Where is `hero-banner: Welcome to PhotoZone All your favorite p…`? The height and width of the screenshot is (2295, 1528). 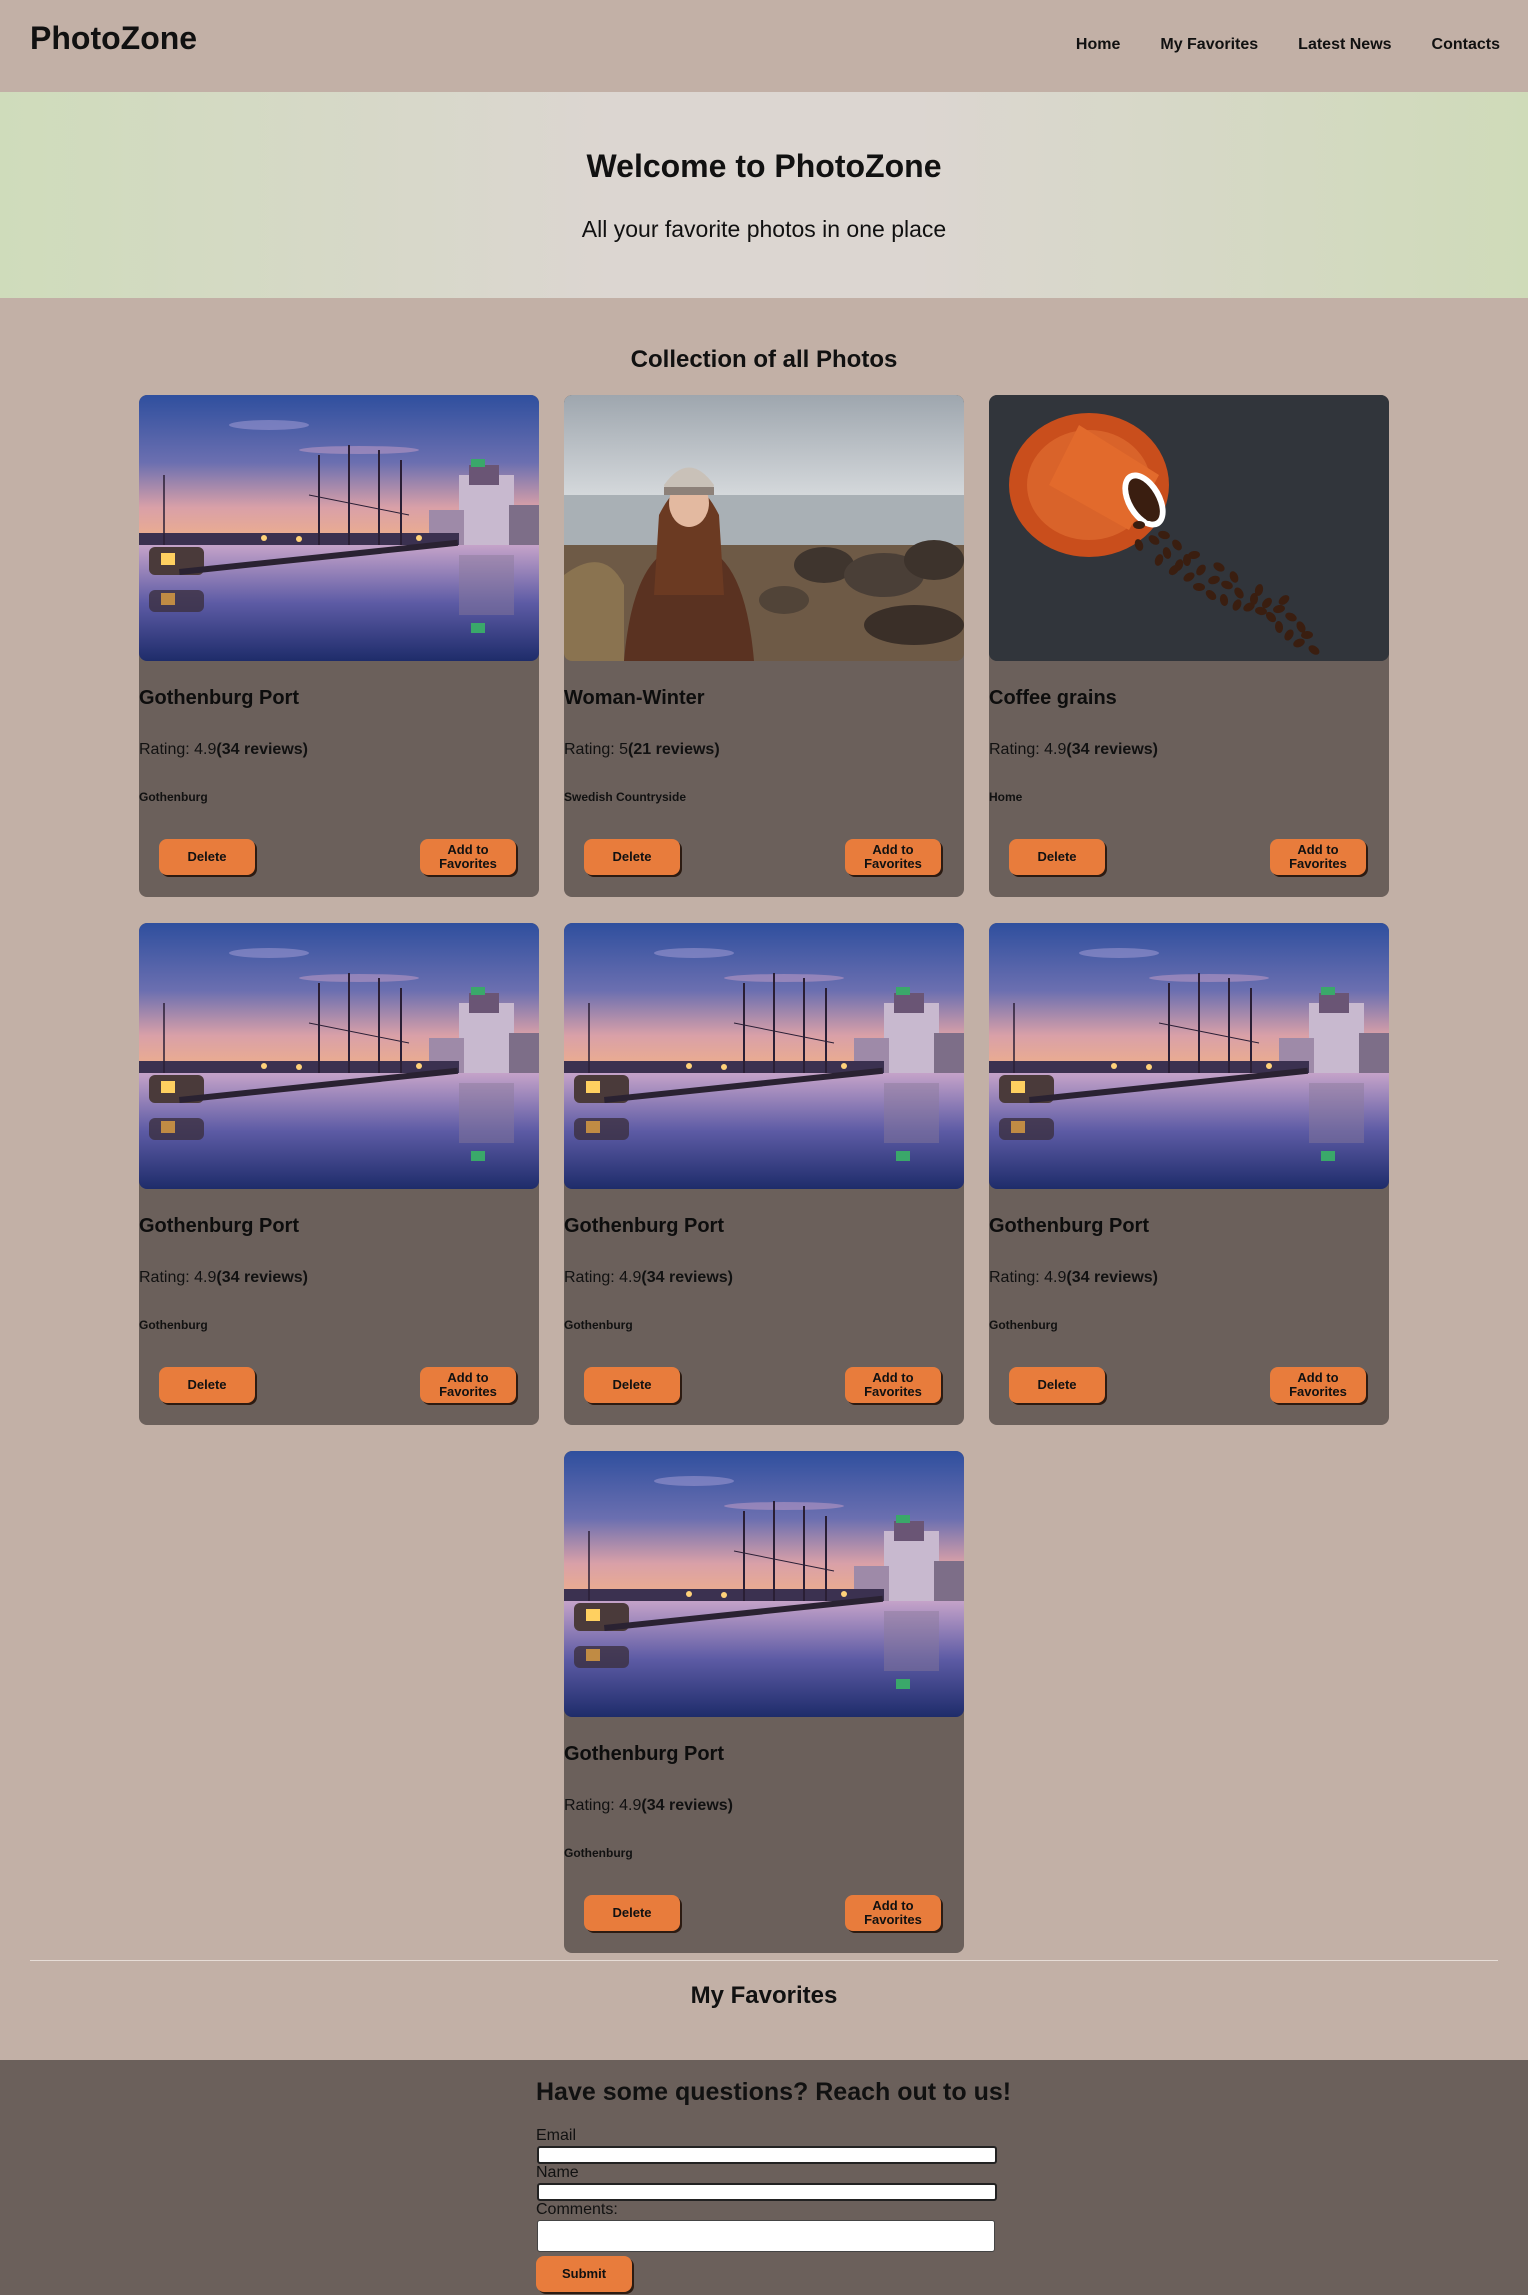 hero-banner: Welcome to PhotoZone All your favorite p… is located at coordinates (764, 195).